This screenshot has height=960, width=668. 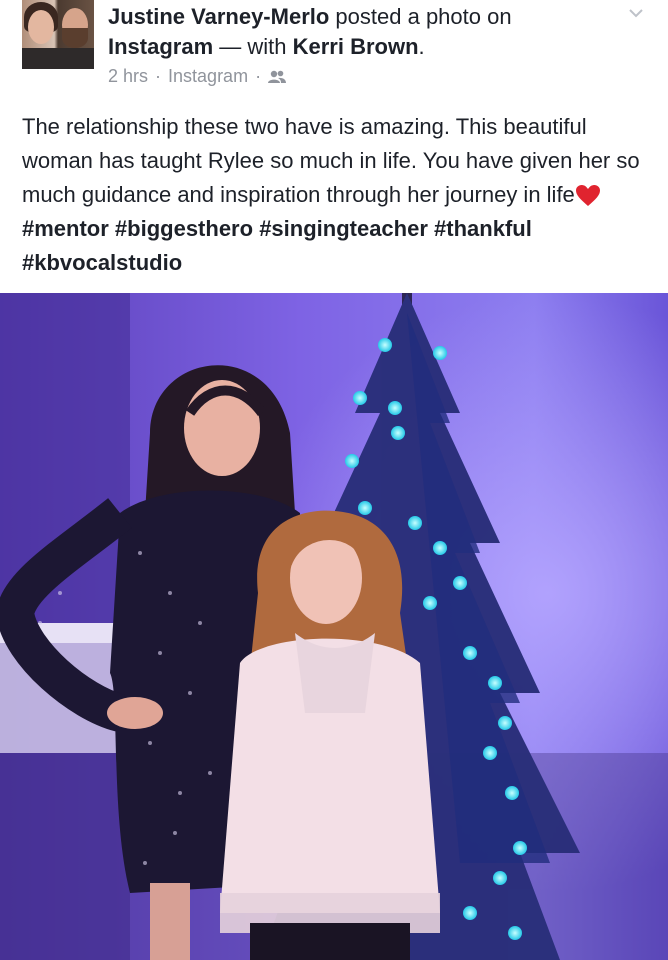 I want to click on hashtag-link: #thankful, so click(x=483, y=228).